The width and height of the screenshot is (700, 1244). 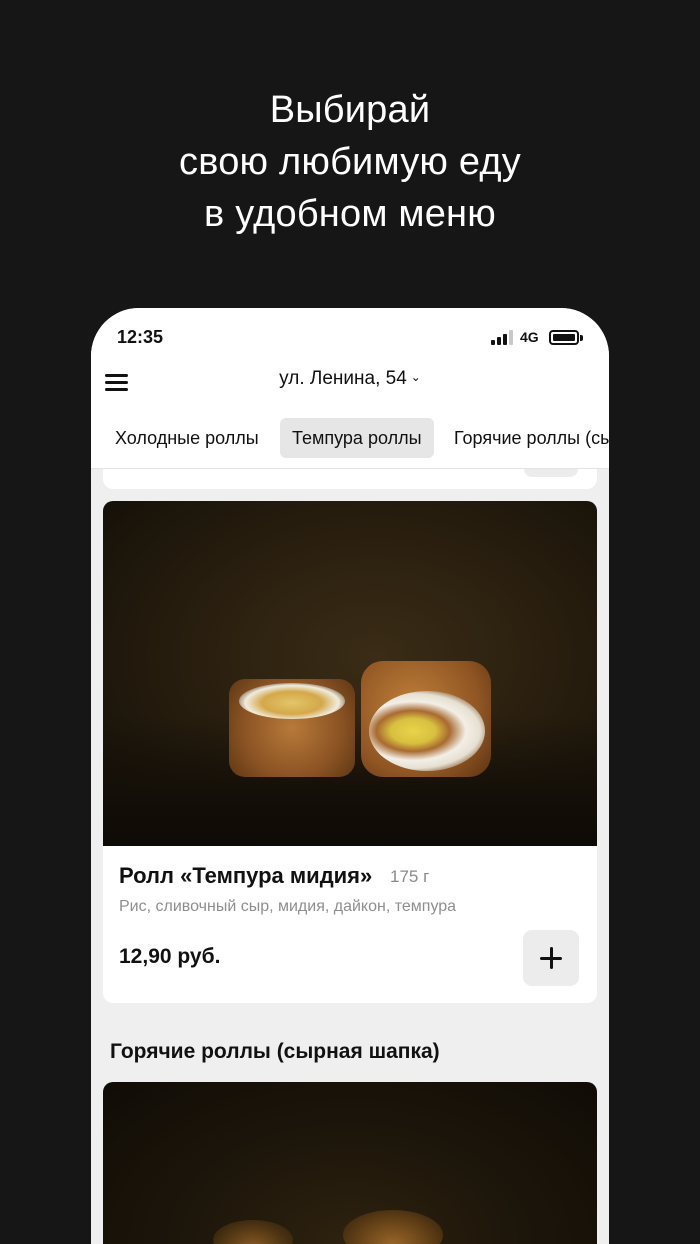 I want to click on next-product-image, so click(x=350, y=1163).